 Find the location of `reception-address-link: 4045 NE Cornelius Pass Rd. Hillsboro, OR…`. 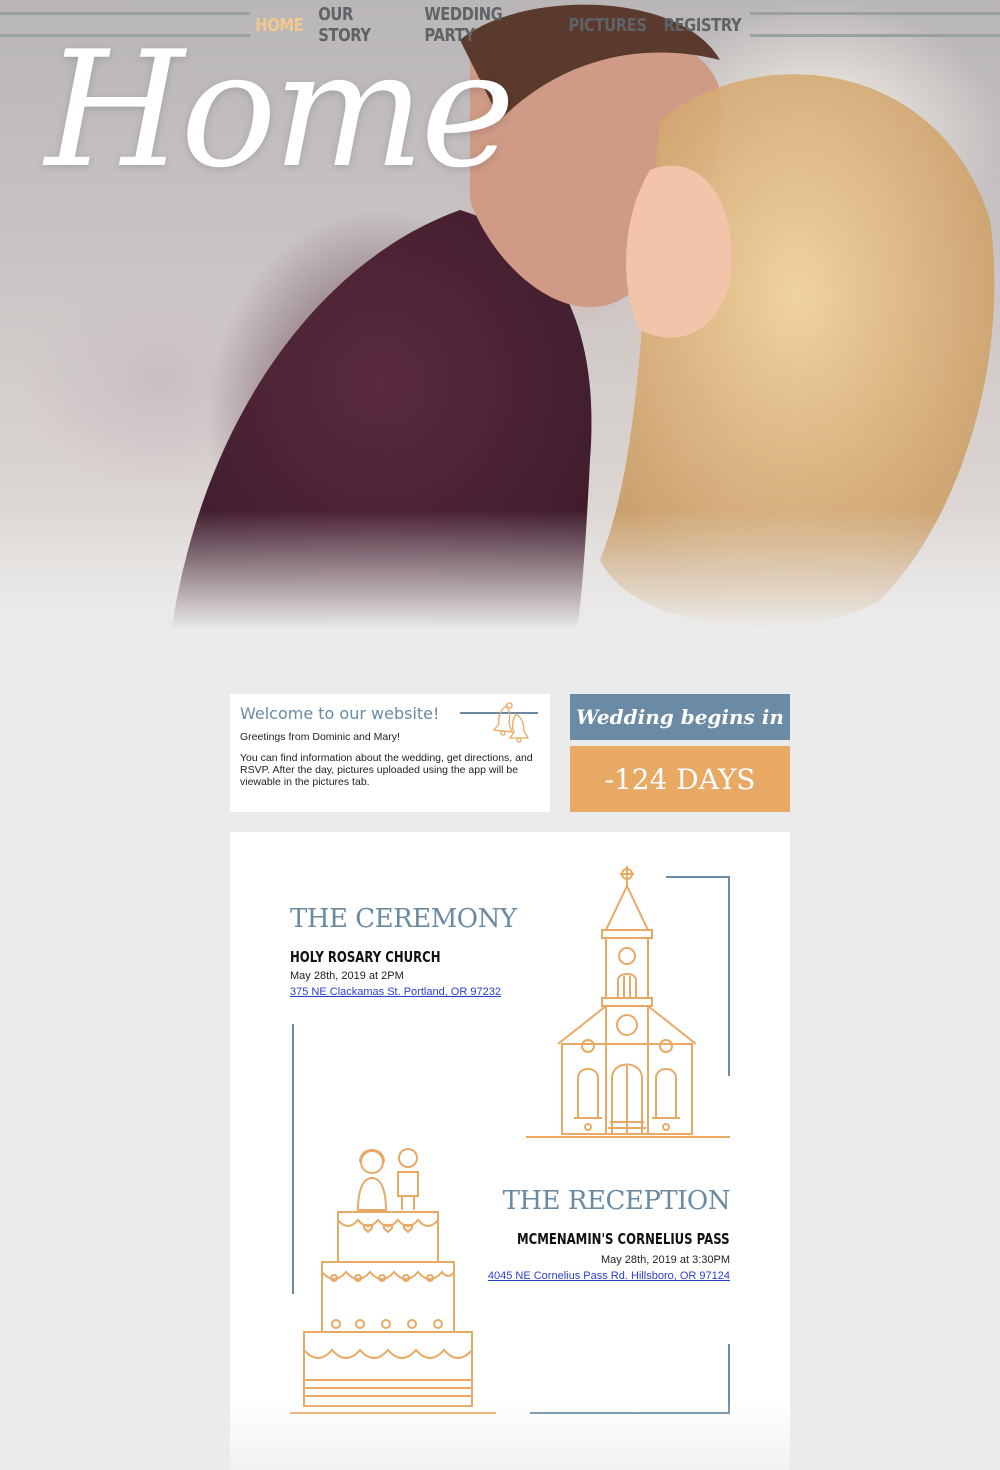

reception-address-link: 4045 NE Cornelius Pass Rd. Hillsboro, OR… is located at coordinates (609, 1276).